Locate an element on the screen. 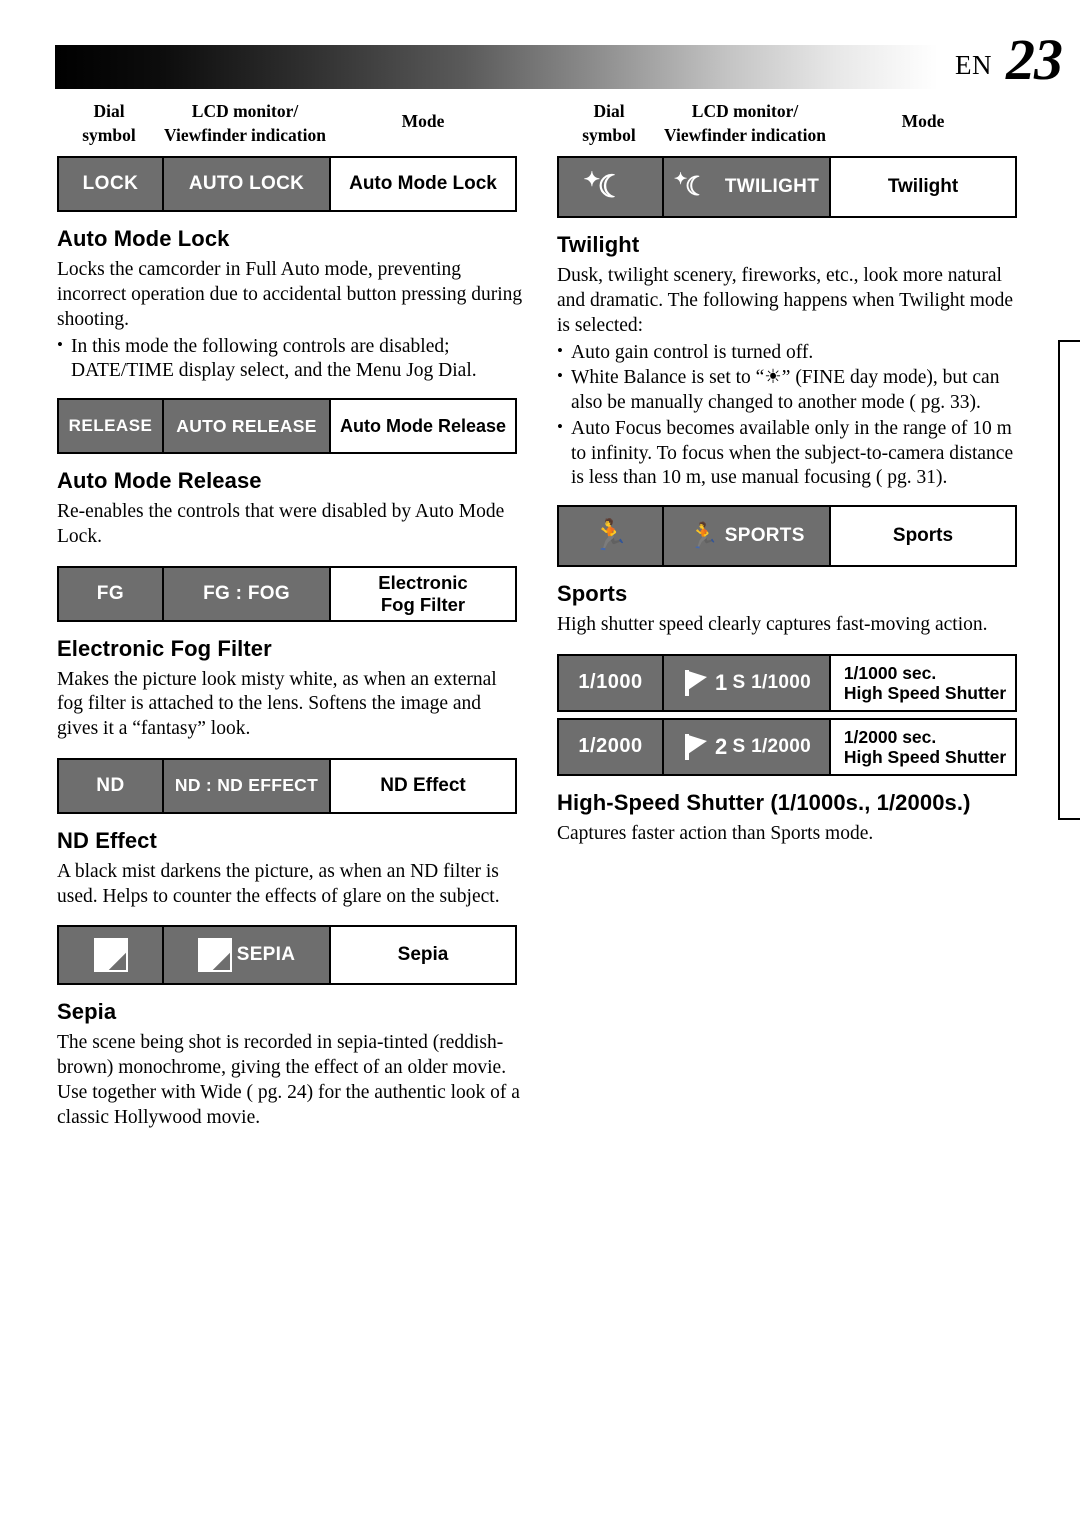 The image size is (1080, 1533). lcd-indication-cell: 2 S 1/2000 is located at coordinates (747, 746).